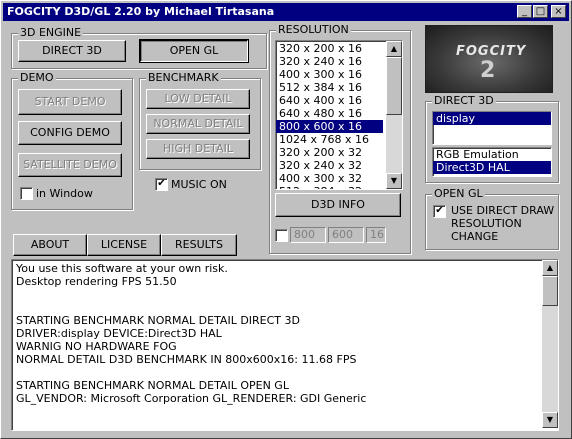 The height and width of the screenshot is (439, 572). I want to click on results-button: RESULTS, so click(199, 245).